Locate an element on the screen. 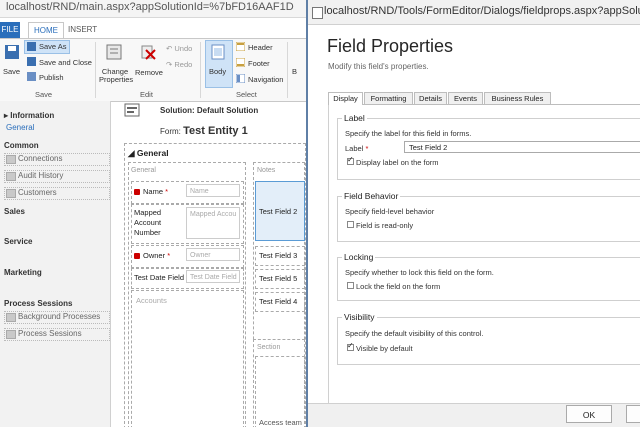 This screenshot has width=640, height=427. nav-header-marketing: Marketing is located at coordinates (23, 272).